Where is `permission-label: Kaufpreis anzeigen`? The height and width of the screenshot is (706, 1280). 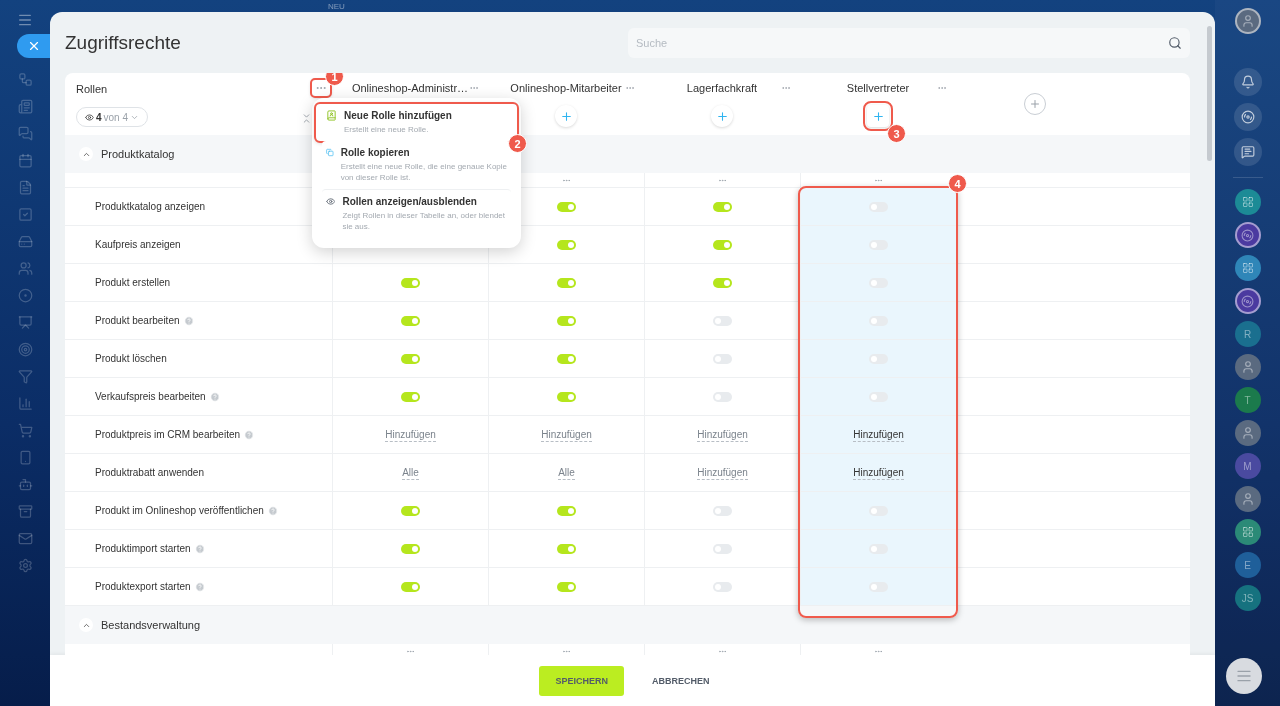
permission-label: Kaufpreis anzeigen is located at coordinates (138, 244).